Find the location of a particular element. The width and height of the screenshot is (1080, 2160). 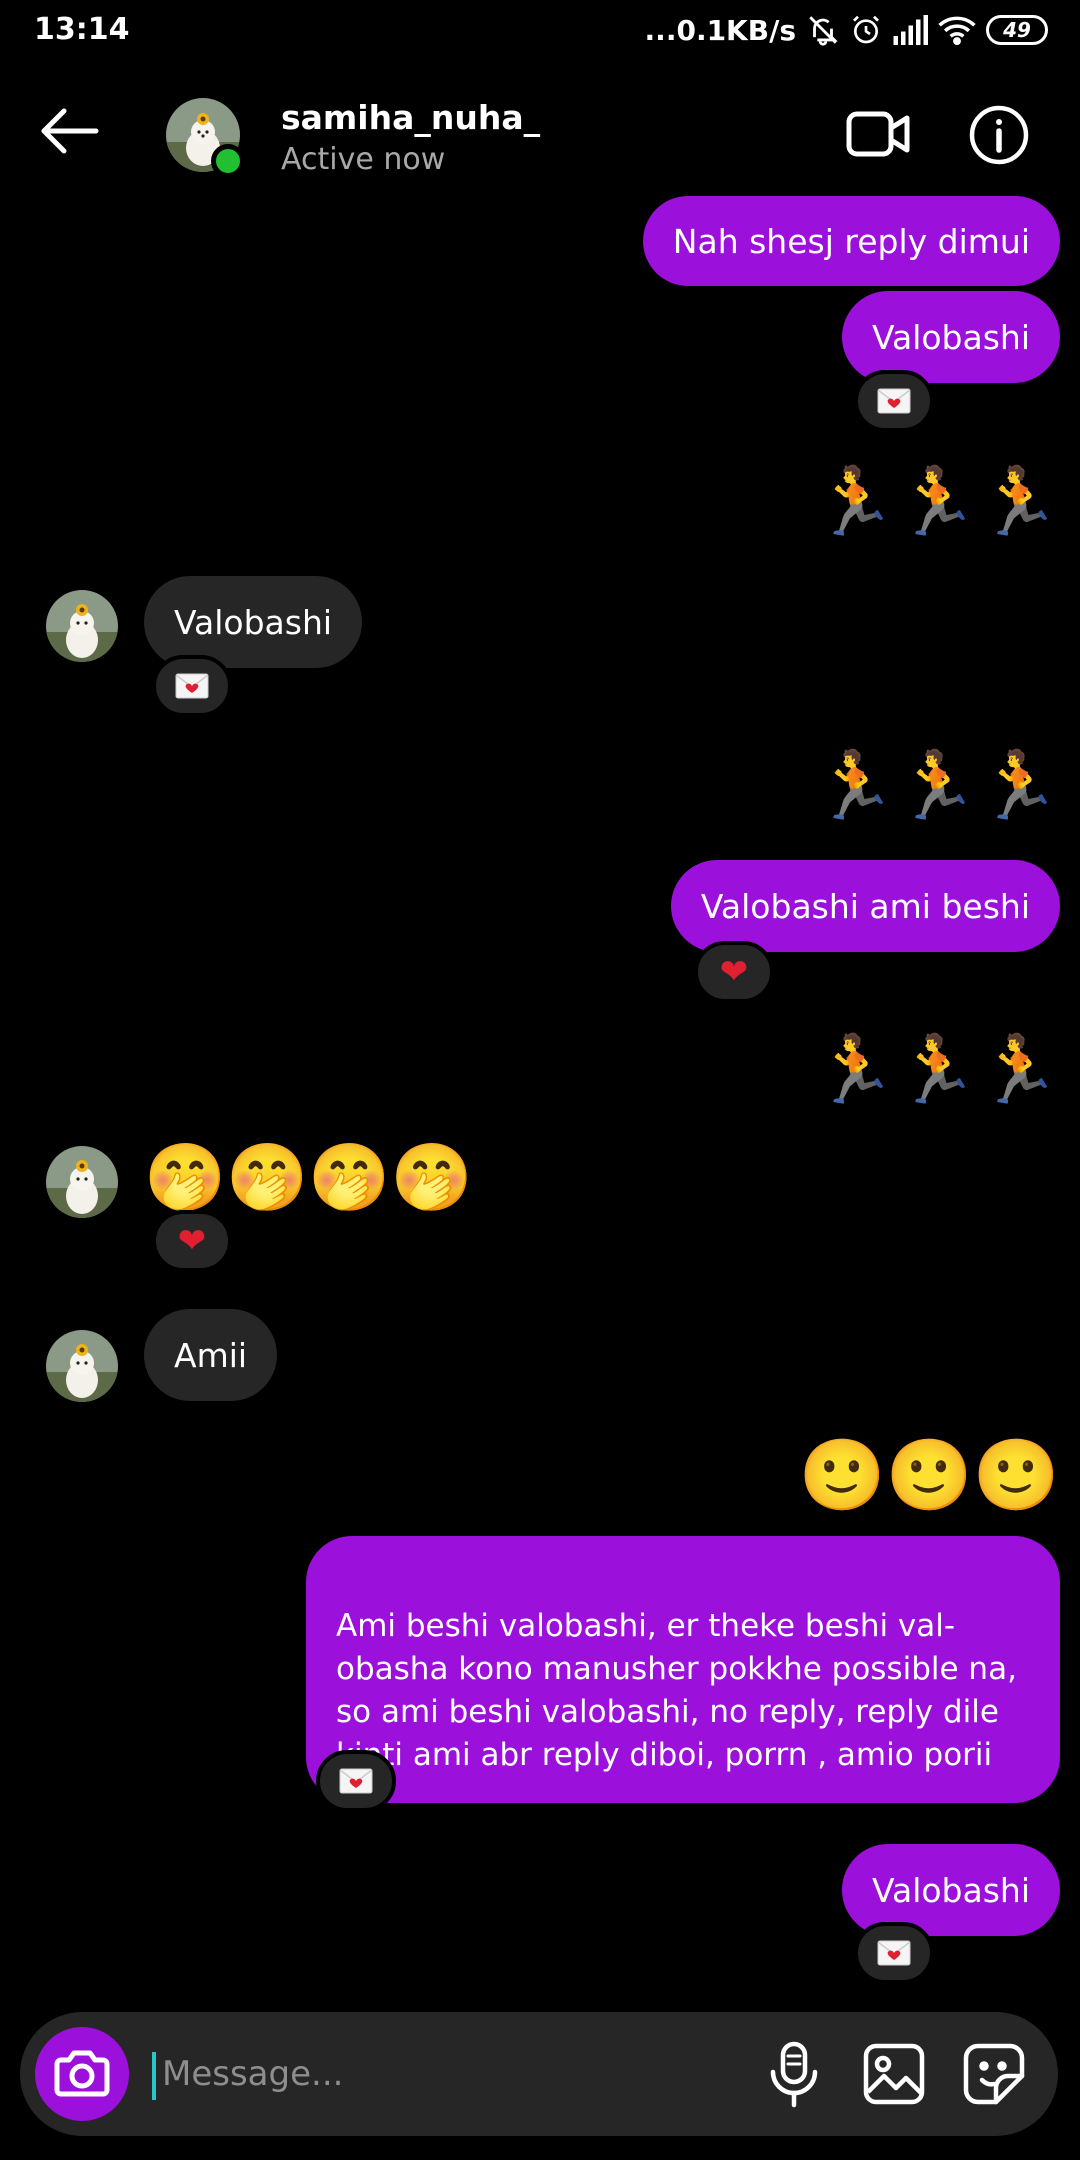

info-icon is located at coordinates (999, 135).